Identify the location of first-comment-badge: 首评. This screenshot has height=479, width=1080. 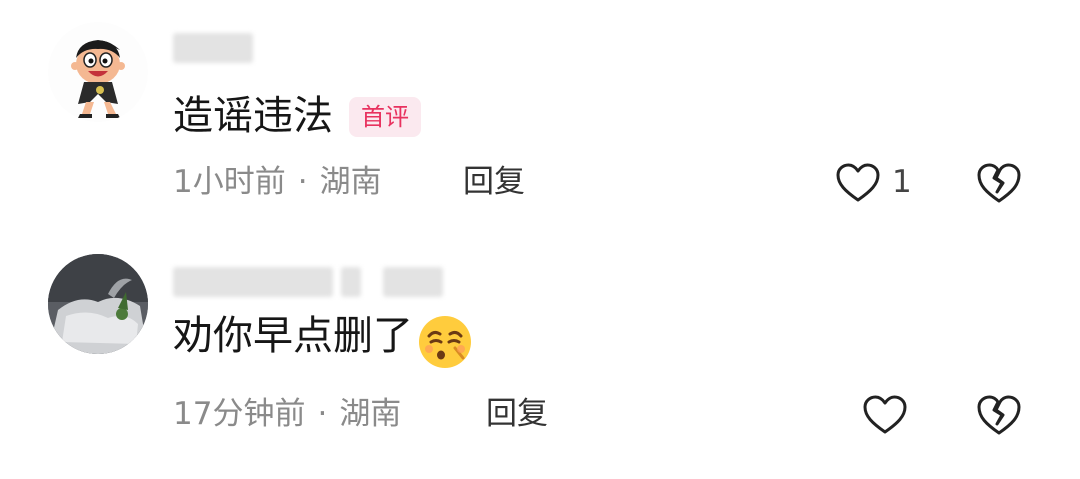
(385, 117).